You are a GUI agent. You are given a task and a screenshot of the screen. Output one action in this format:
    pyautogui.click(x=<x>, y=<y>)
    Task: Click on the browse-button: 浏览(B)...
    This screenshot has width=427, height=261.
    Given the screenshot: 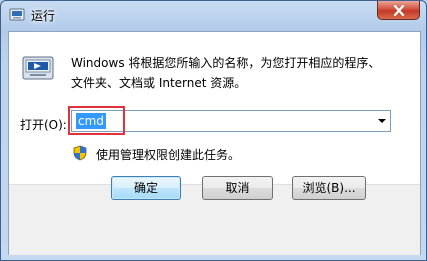 What is the action you would take?
    pyautogui.click(x=329, y=188)
    